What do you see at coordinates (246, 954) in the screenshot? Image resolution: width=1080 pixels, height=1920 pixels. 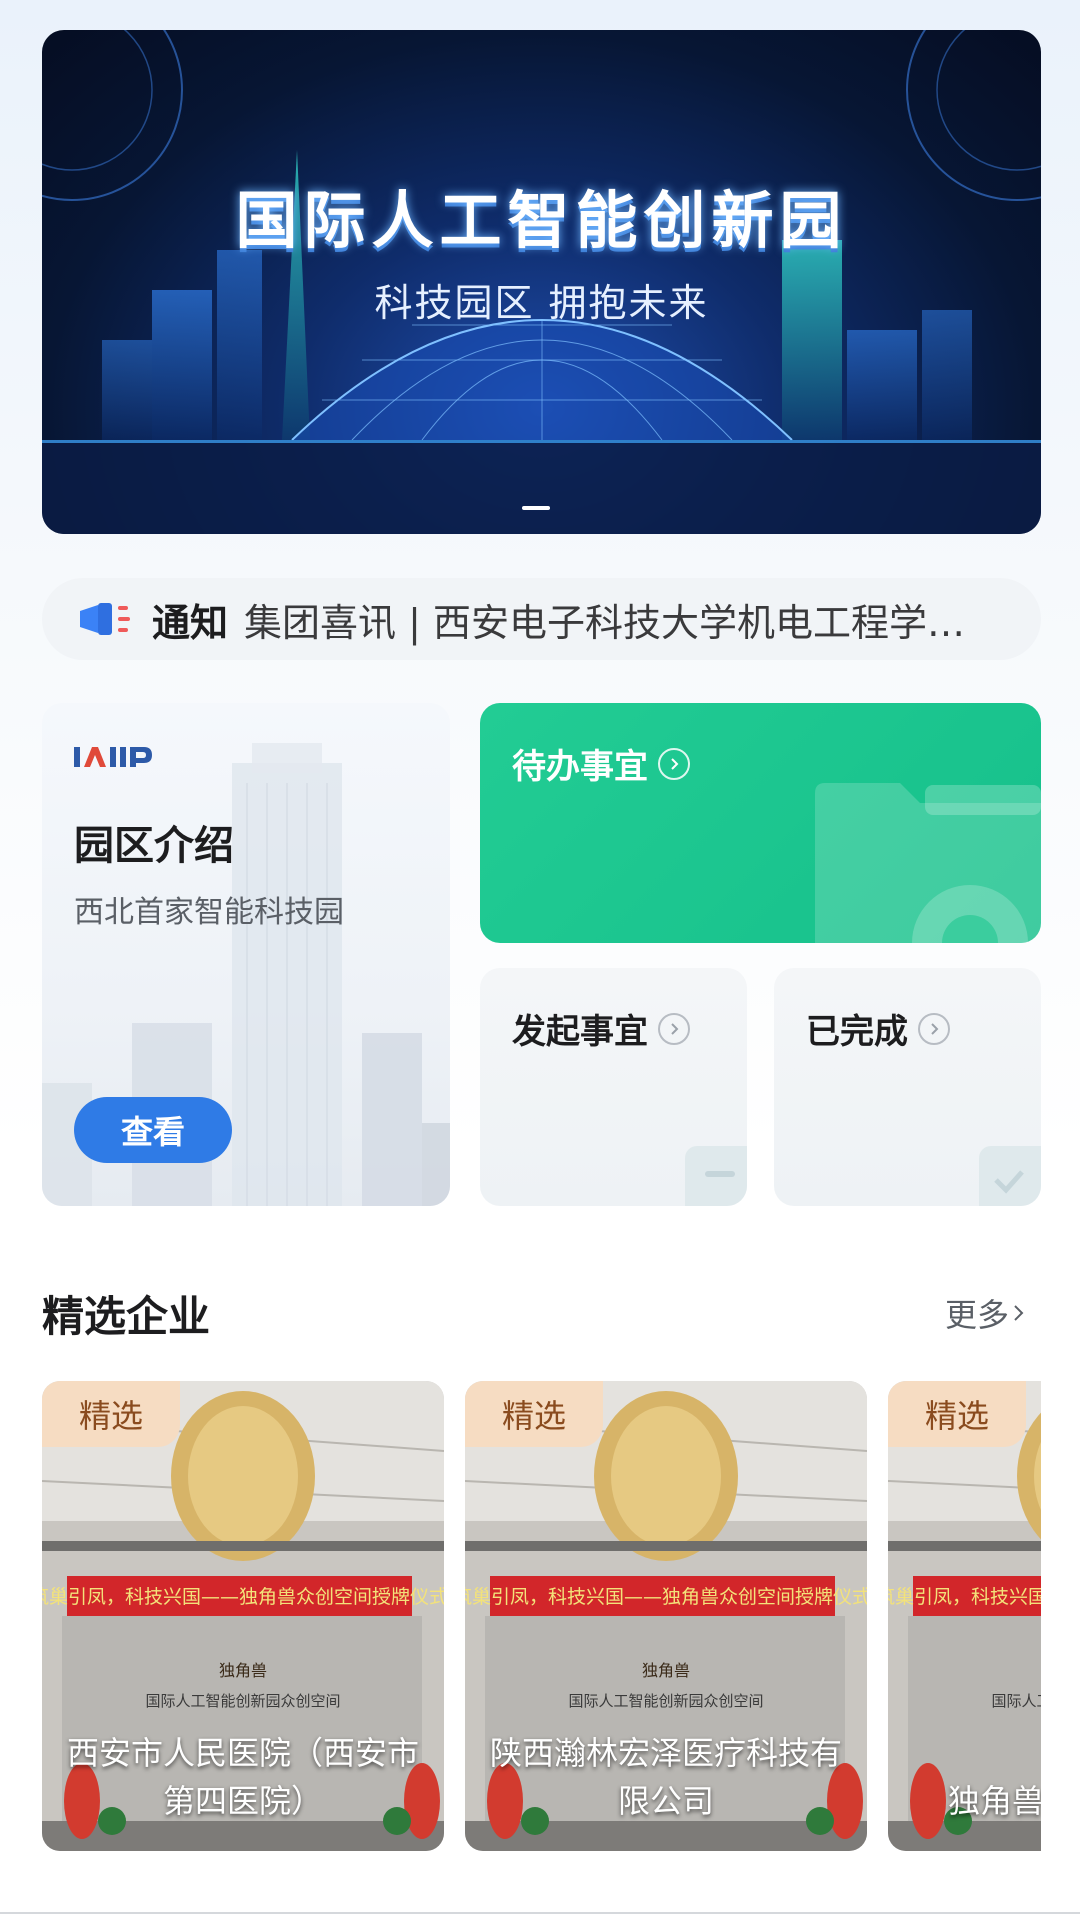 I see `park-intro-card: 园区介绍 西北首家智能科技园 查看` at bounding box center [246, 954].